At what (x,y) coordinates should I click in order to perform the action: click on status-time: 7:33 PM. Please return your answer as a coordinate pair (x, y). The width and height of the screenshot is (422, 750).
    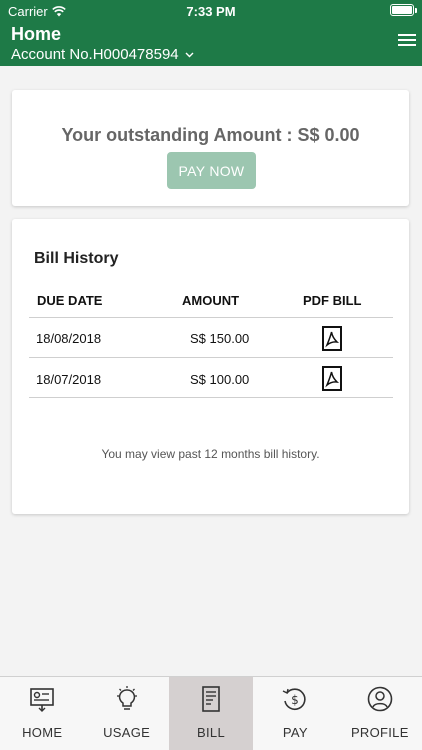
    Looking at the image, I should click on (211, 11).